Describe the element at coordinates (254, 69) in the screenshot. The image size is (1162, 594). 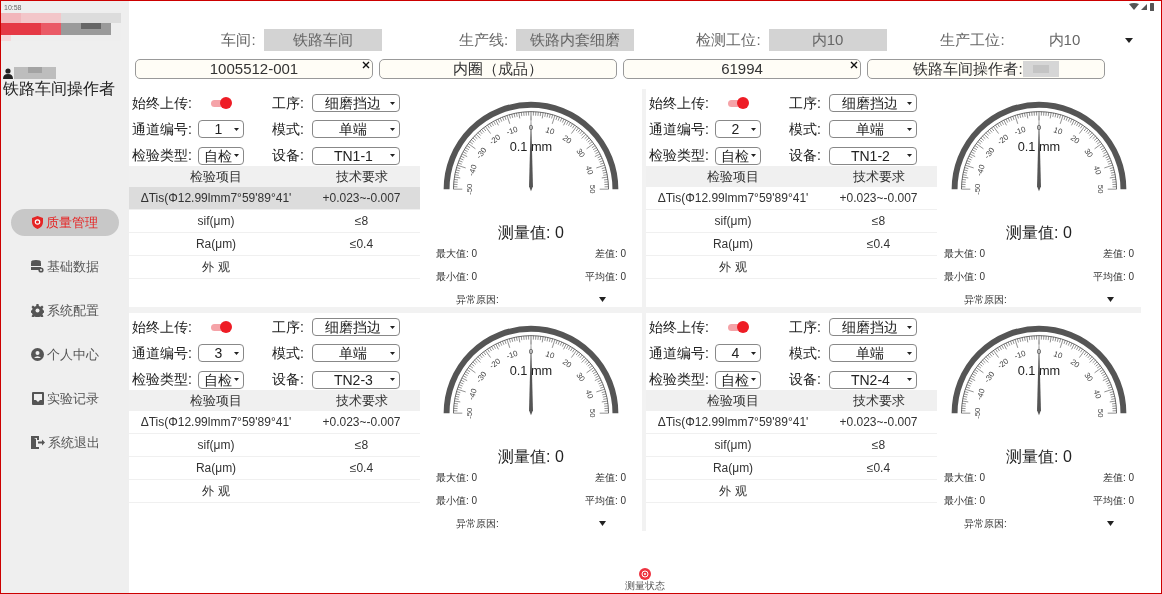
I see `input-field: 1005512-001` at that location.